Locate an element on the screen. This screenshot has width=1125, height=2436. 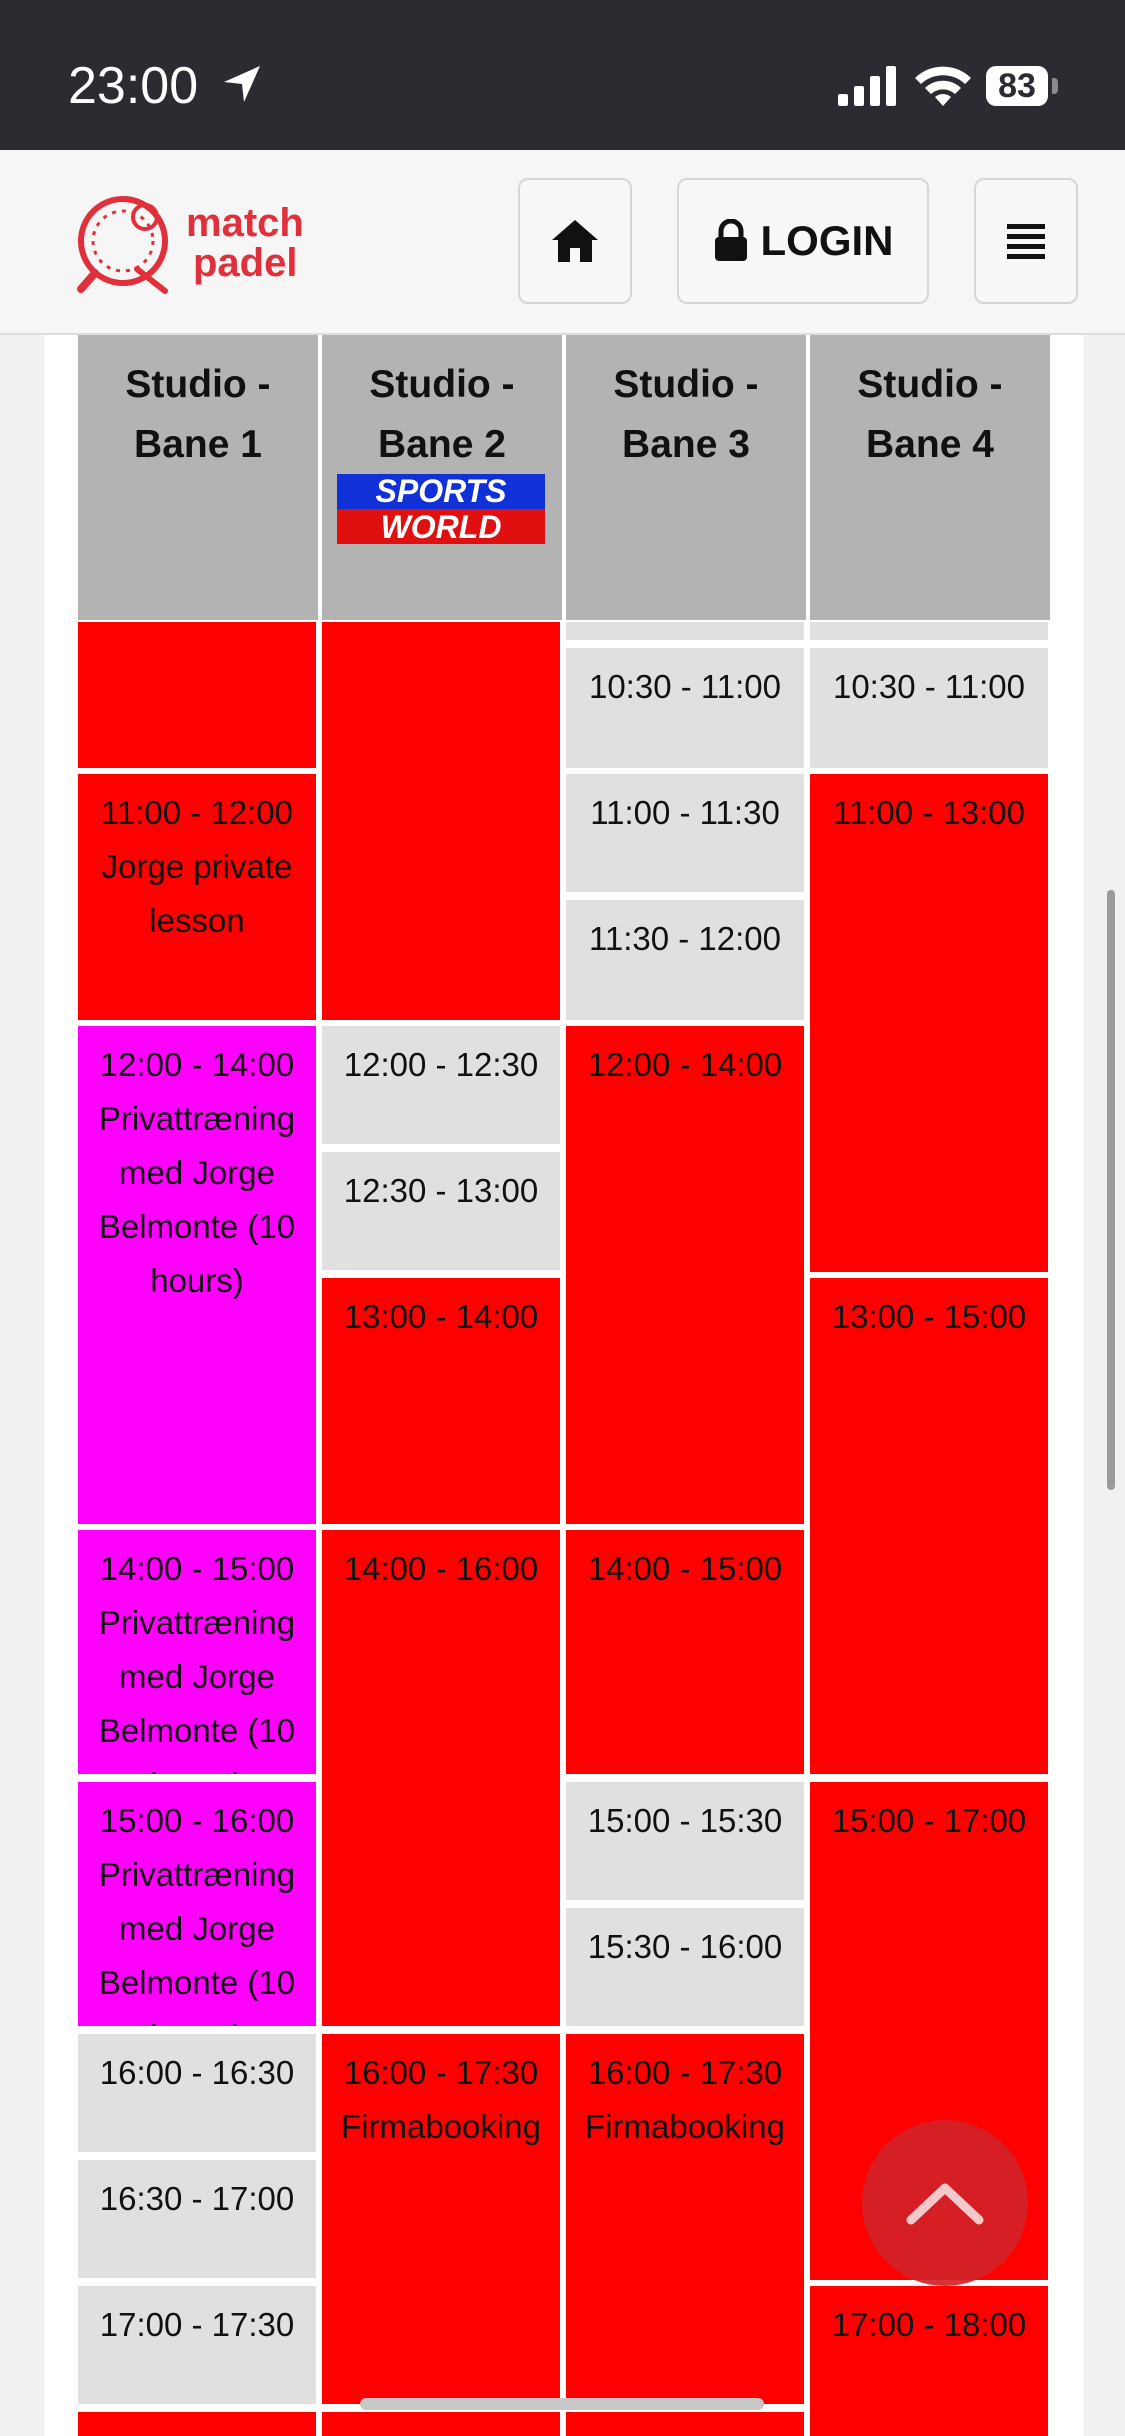
slot-time: 11:00 - 11:30 is located at coordinates (685, 812).